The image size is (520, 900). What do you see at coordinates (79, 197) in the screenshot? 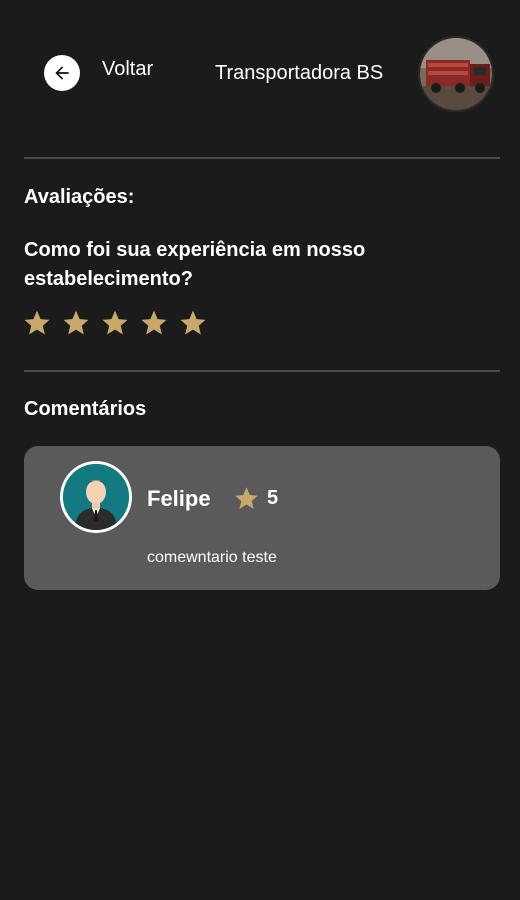
I see `ratings-title: Avaliações:` at bounding box center [79, 197].